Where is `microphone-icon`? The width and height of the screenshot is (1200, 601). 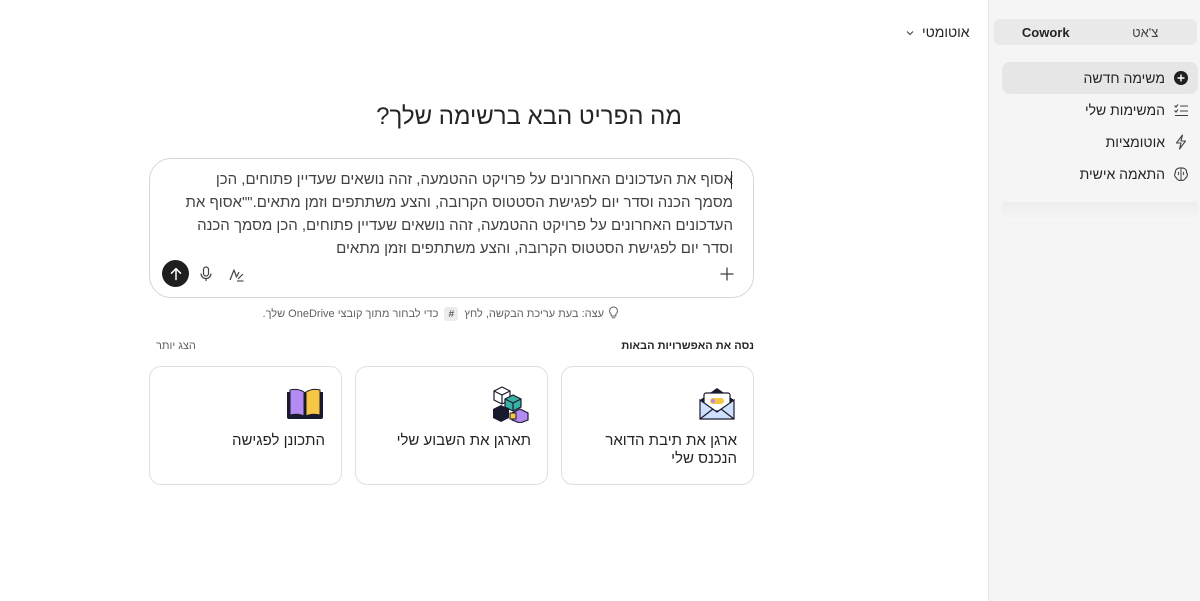
microphone-icon is located at coordinates (206, 273).